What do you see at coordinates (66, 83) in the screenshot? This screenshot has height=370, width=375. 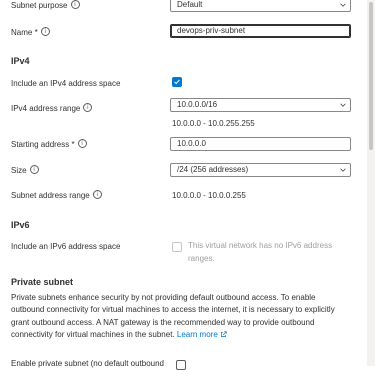 I see `include-ipv4-label: Include an IPv4 address space` at bounding box center [66, 83].